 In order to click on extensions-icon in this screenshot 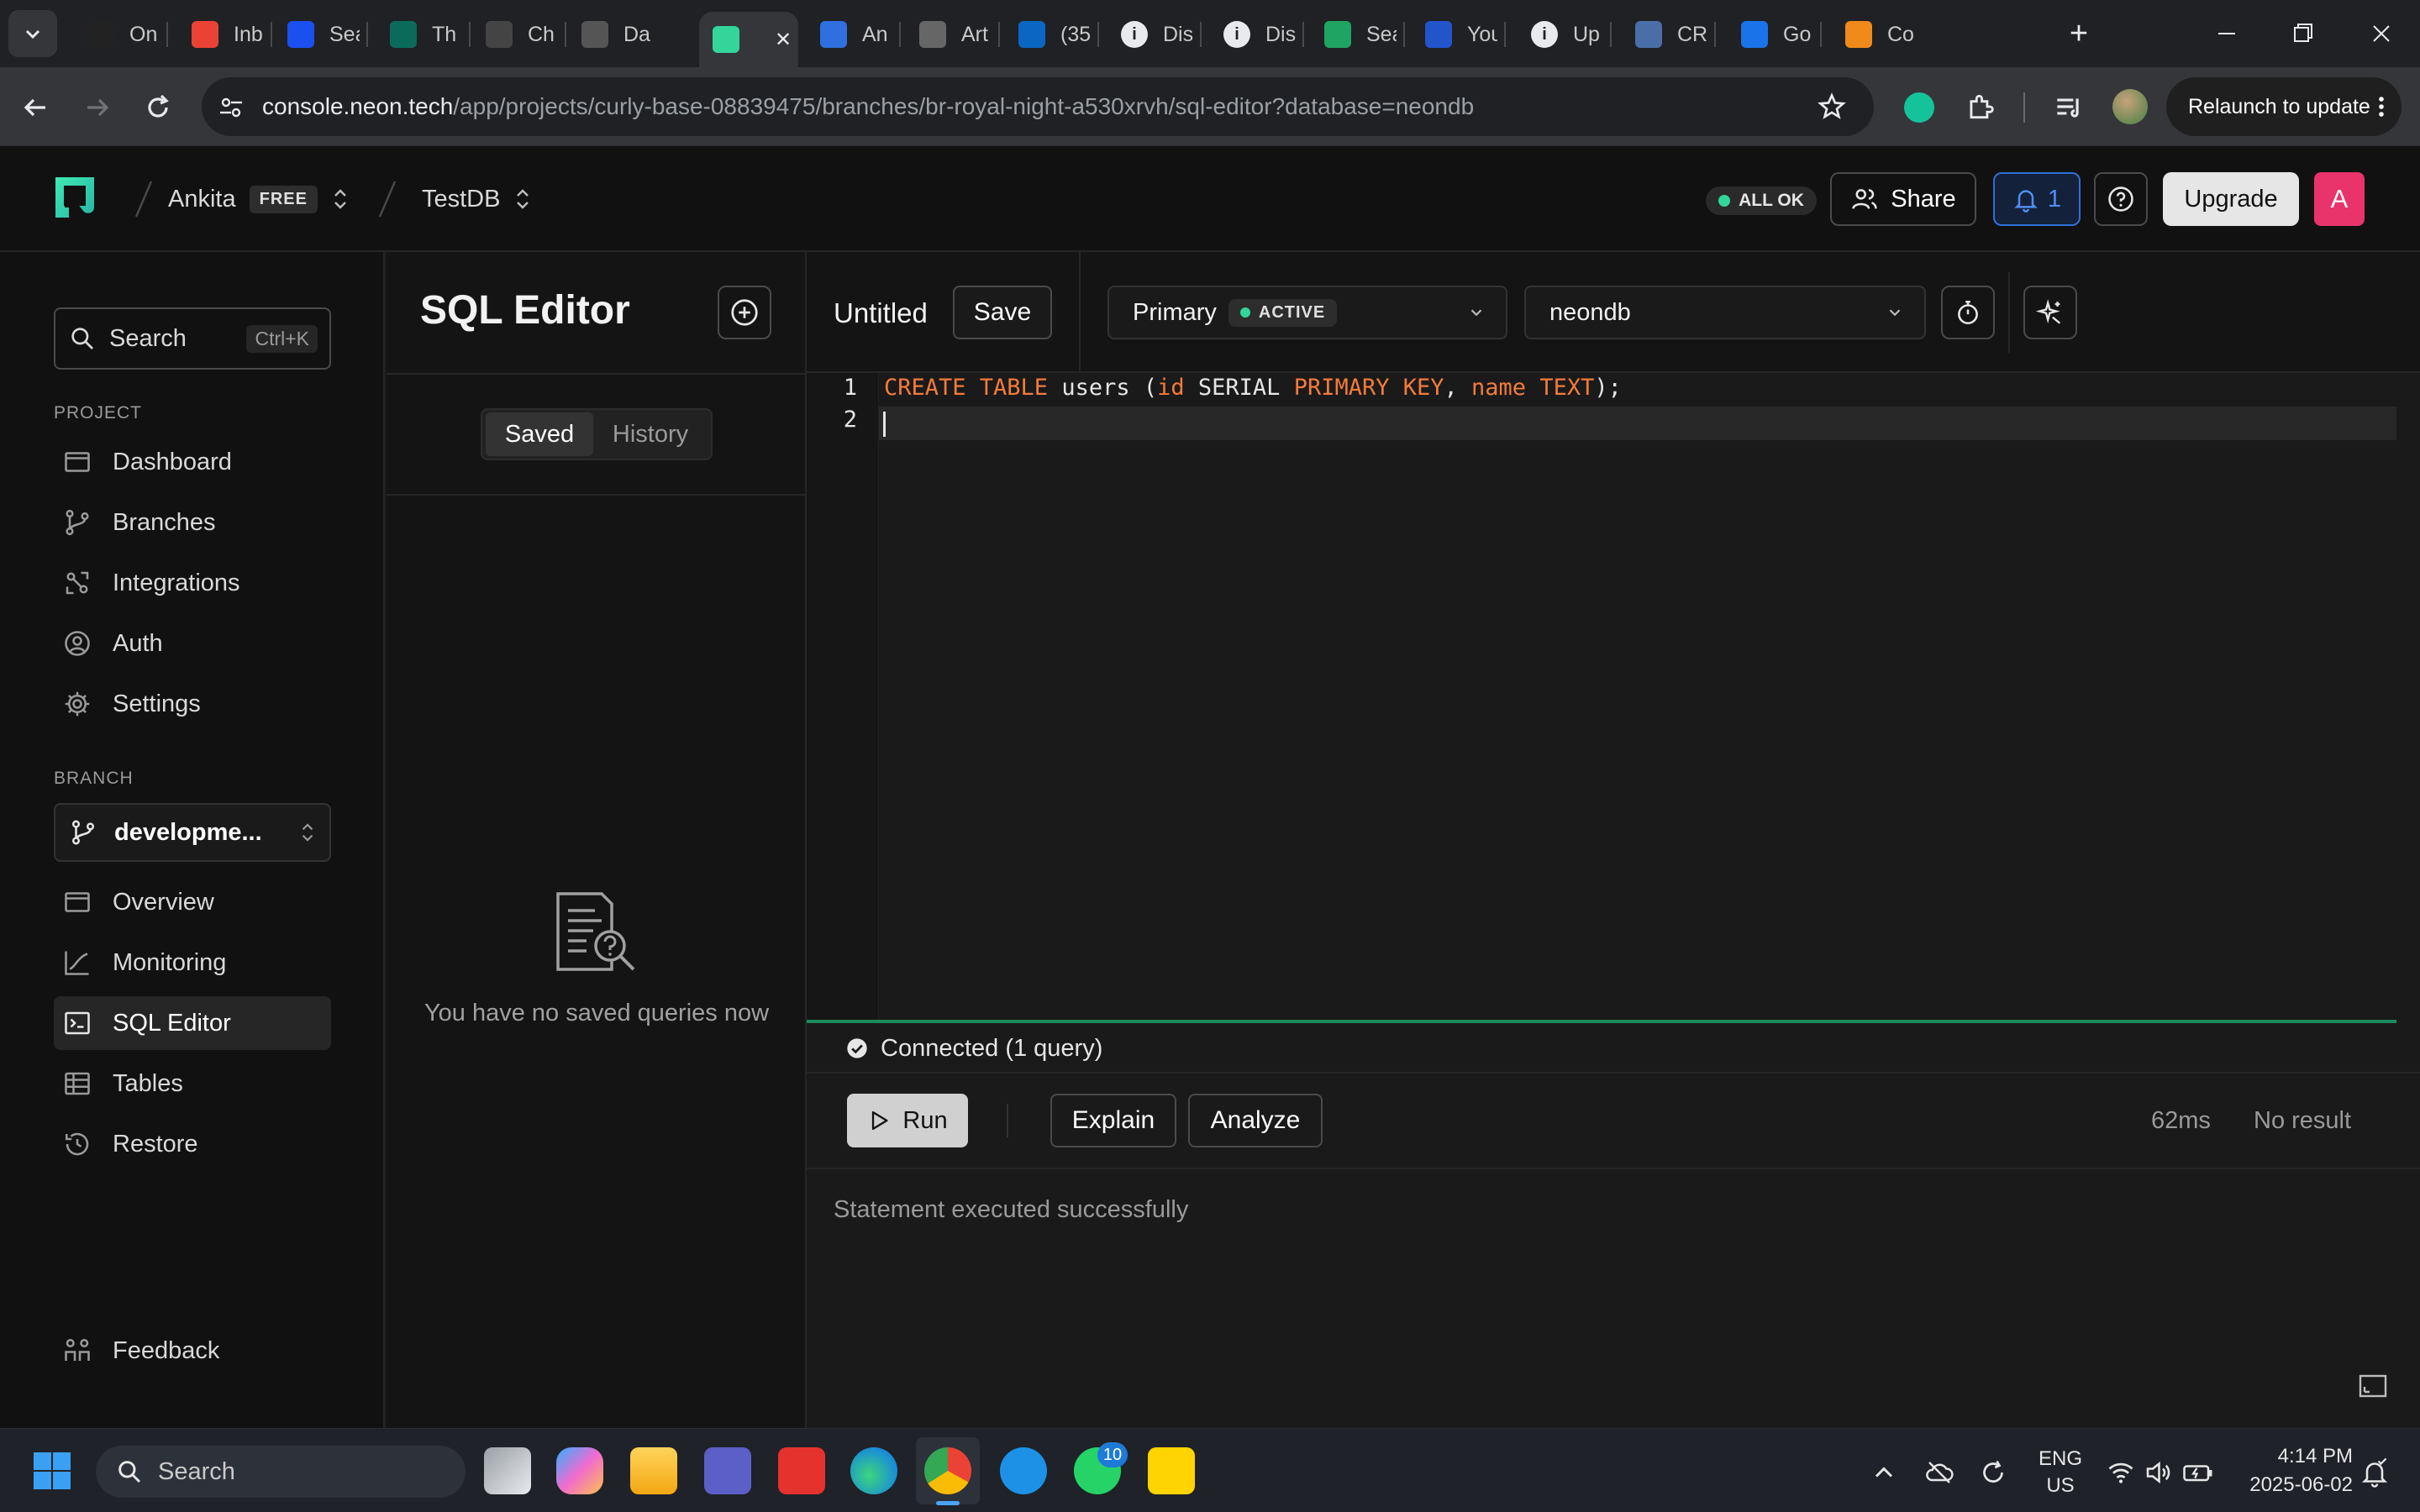, I will do `click(1981, 107)`.